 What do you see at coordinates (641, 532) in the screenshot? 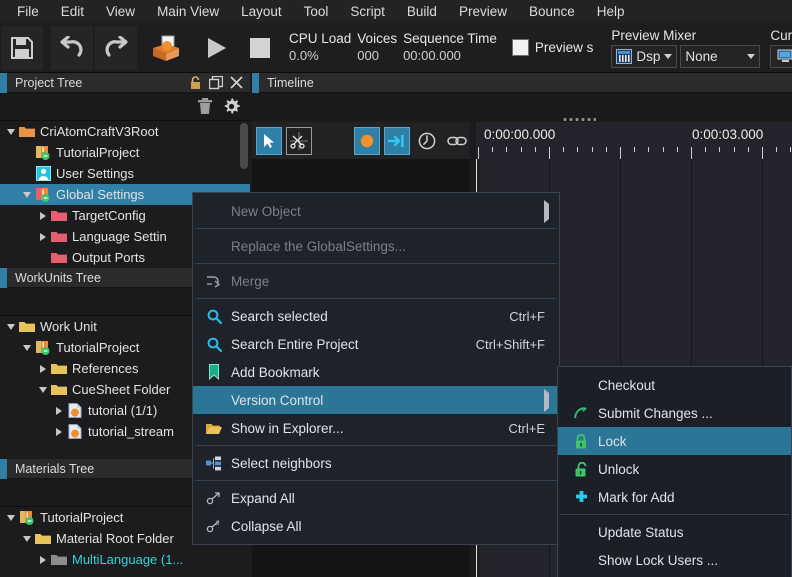
I see `menu-item-label: Update Status` at bounding box center [641, 532].